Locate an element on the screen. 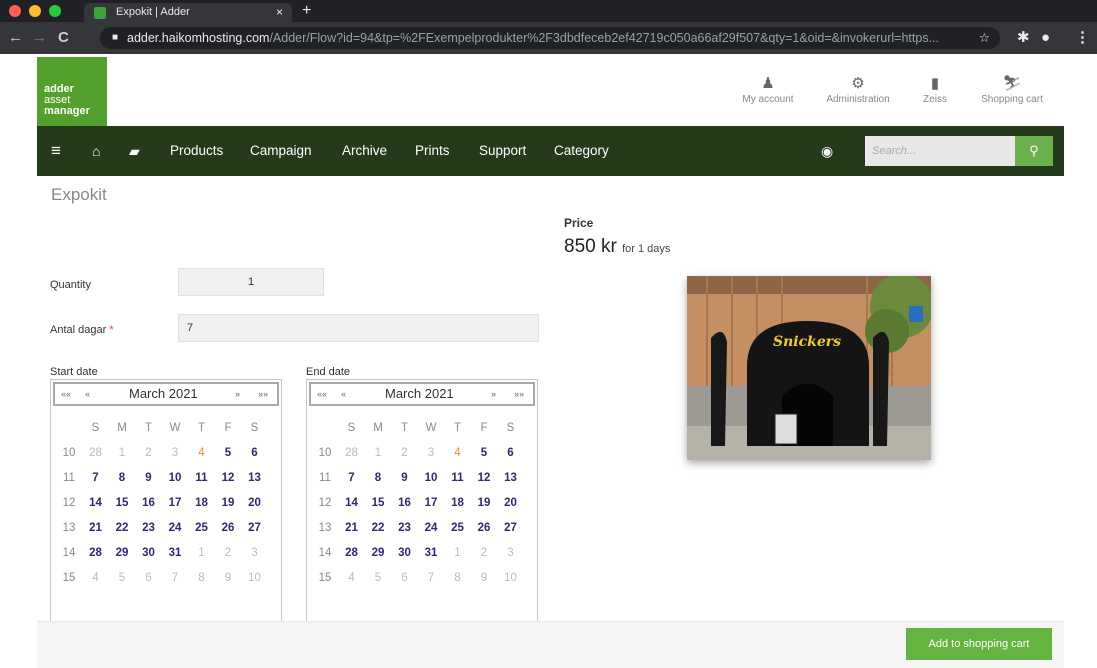 The width and height of the screenshot is (1097, 668). end-day-cell: 5 is located at coordinates (484, 453).